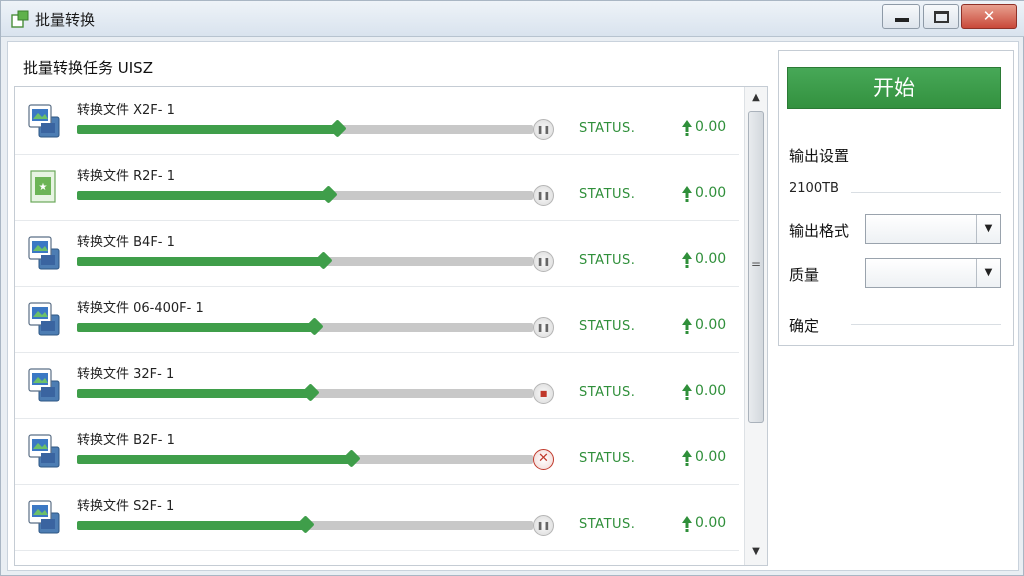  What do you see at coordinates (756, 98) in the screenshot?
I see `scroll-up-arrow-icon: ▲` at bounding box center [756, 98].